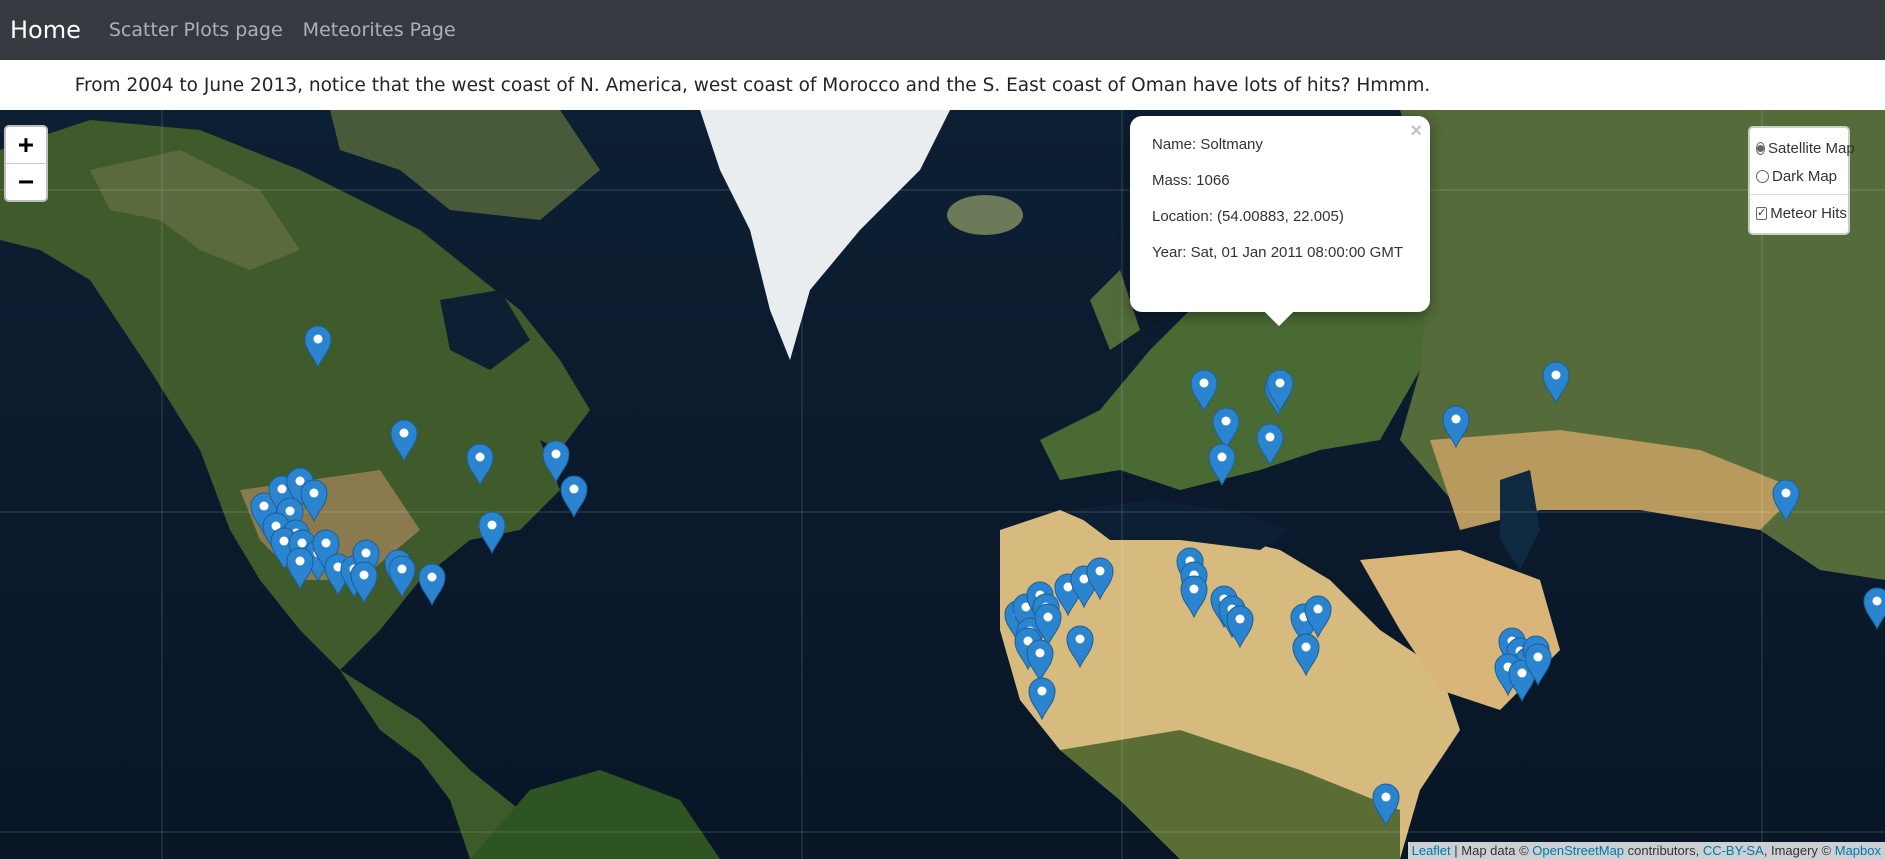 This screenshot has width=1885, height=859. Describe the element at coordinates (26, 181) in the screenshot. I see `zoom-out-button: −` at that location.